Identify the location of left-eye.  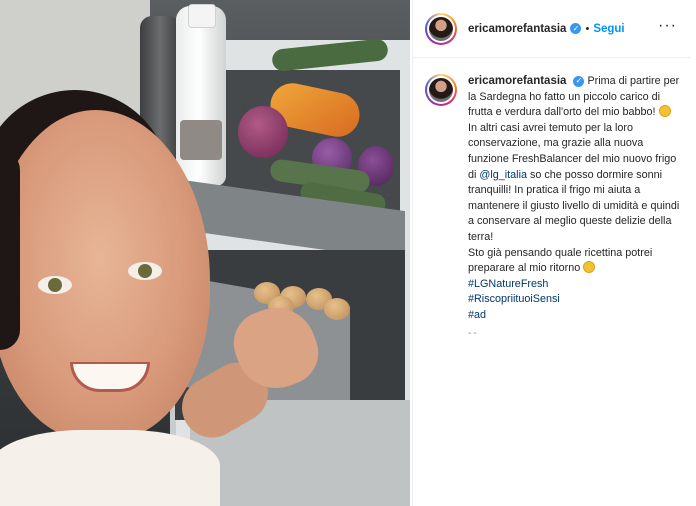
(55, 285).